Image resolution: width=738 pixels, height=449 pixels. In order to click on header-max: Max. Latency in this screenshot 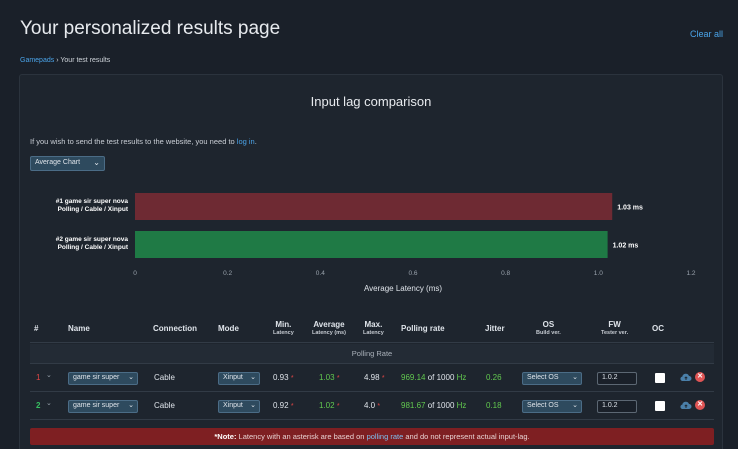, I will do `click(373, 328)`.